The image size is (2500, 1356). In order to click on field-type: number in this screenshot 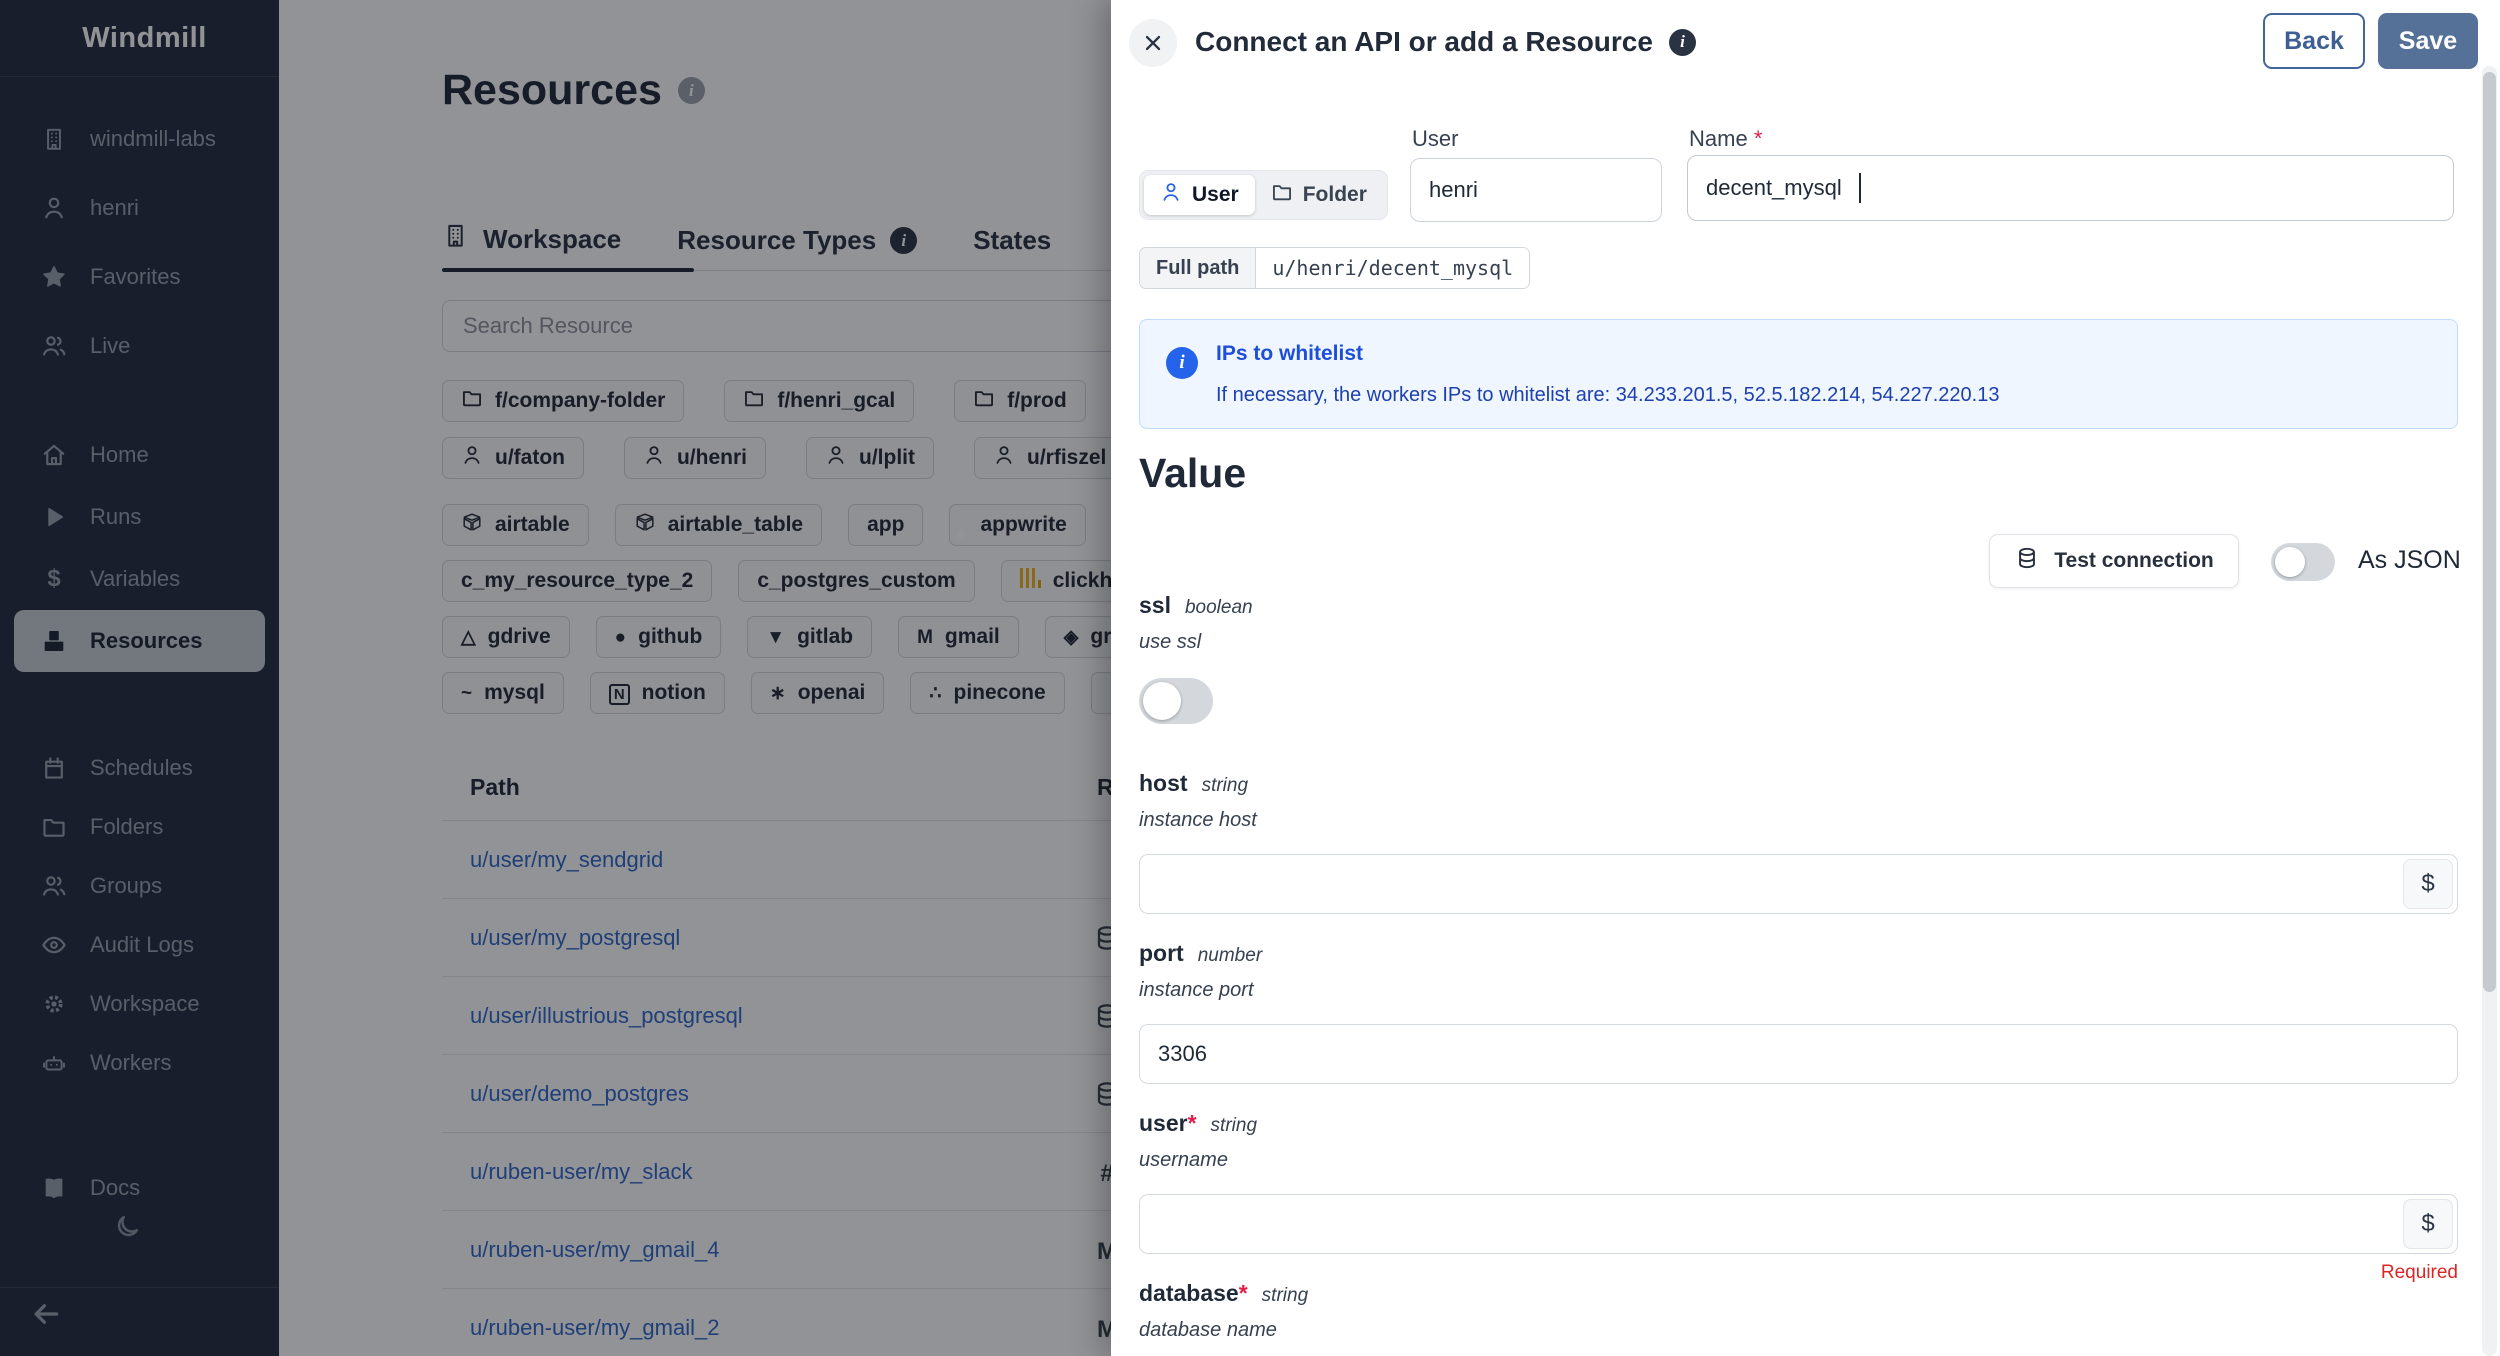, I will do `click(1230, 955)`.